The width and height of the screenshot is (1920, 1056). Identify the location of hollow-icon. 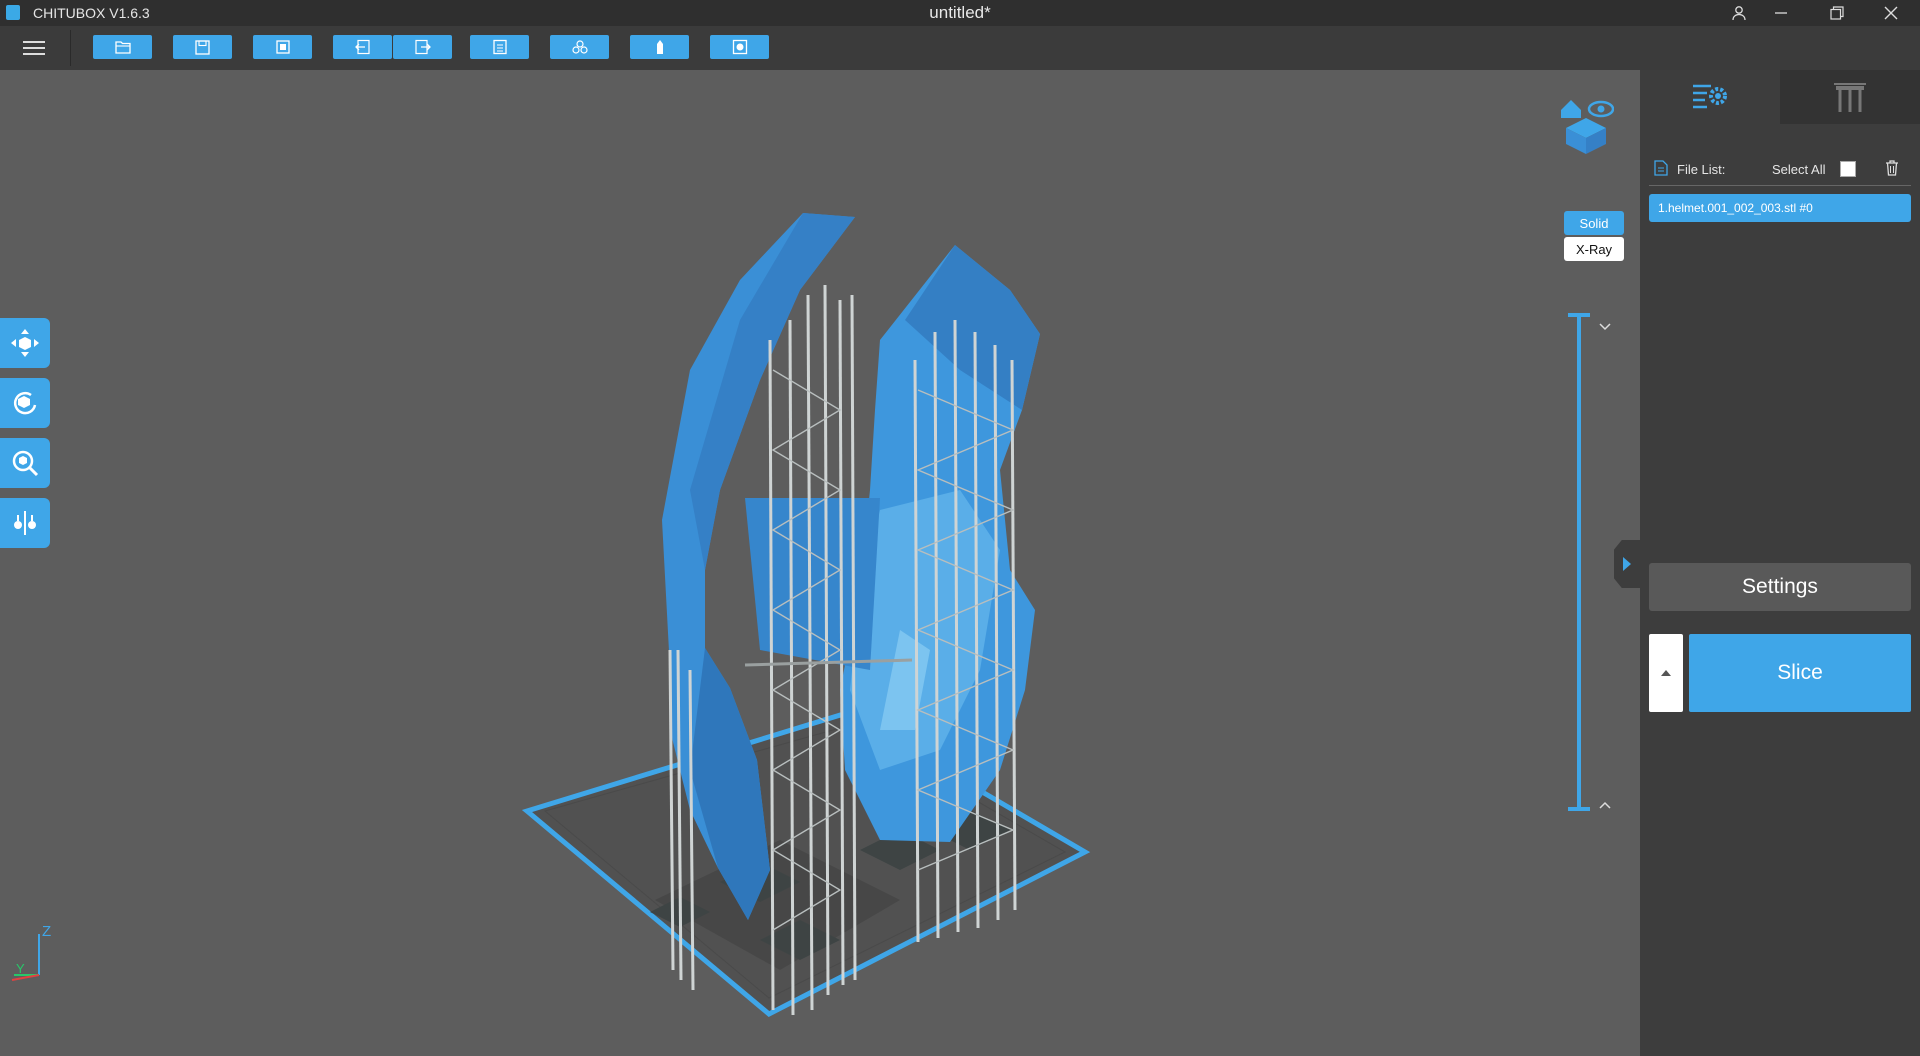
(659, 47).